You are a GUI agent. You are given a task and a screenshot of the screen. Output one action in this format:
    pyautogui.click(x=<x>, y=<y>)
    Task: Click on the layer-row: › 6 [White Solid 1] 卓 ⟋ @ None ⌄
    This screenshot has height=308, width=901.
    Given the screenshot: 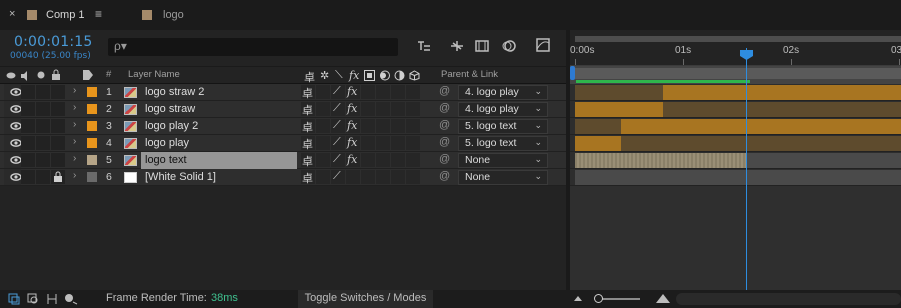 What is the action you would take?
    pyautogui.click(x=283, y=177)
    